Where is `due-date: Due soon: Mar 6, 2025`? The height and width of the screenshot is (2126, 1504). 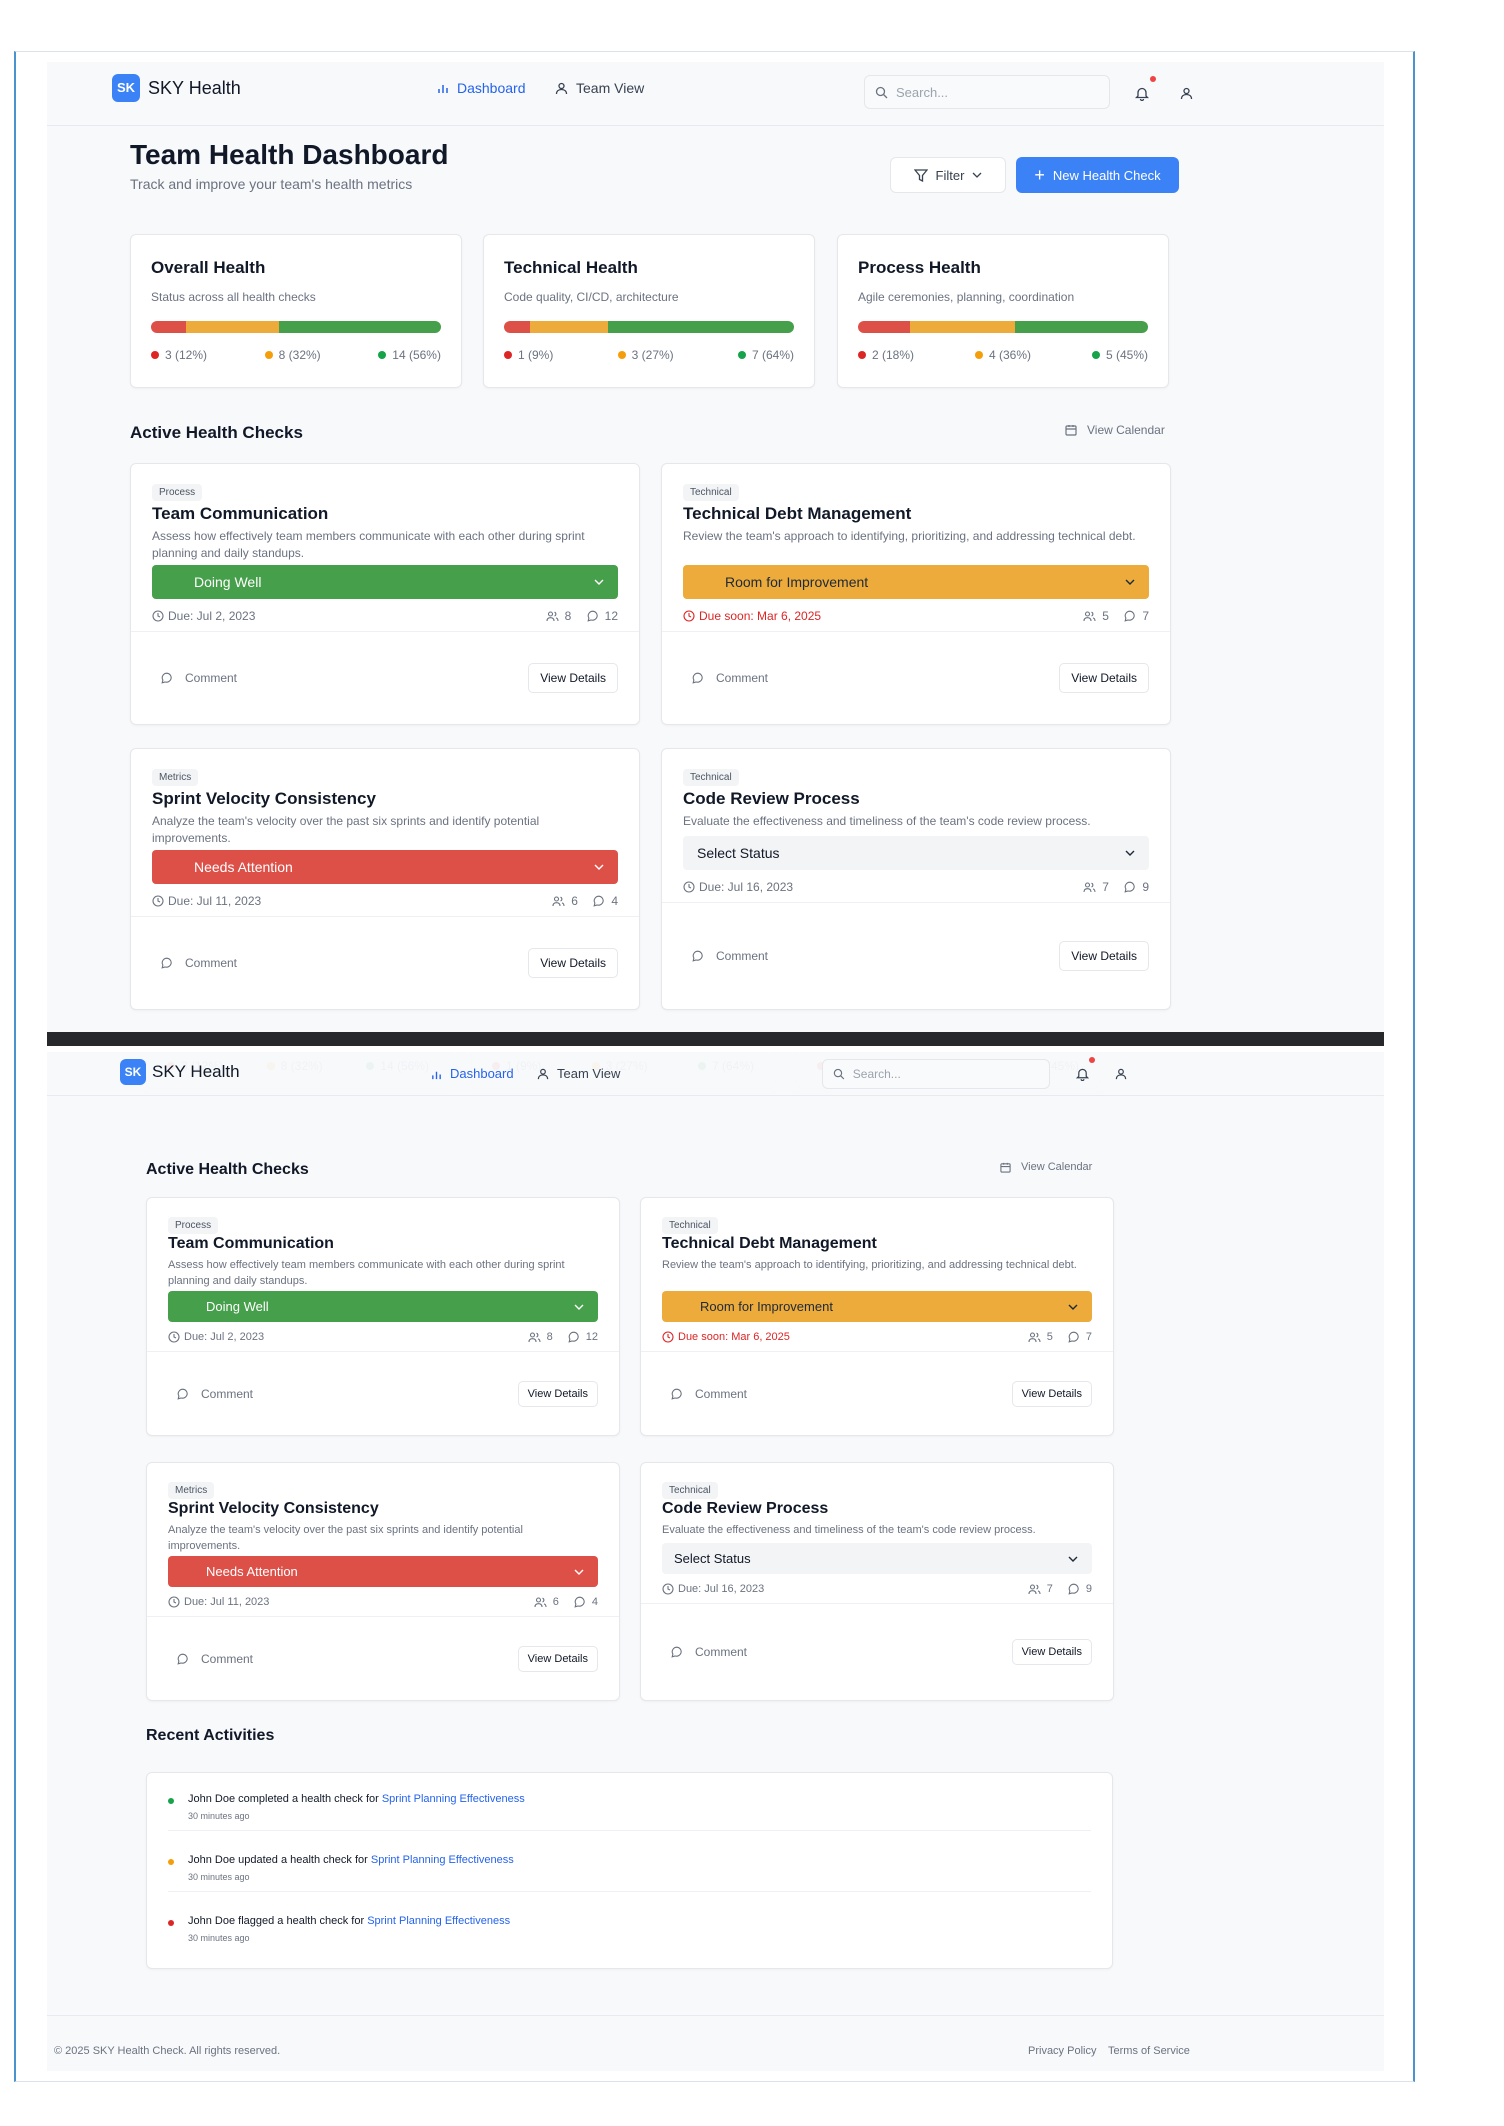
due-date: Due soon: Mar 6, 2025 is located at coordinates (760, 616).